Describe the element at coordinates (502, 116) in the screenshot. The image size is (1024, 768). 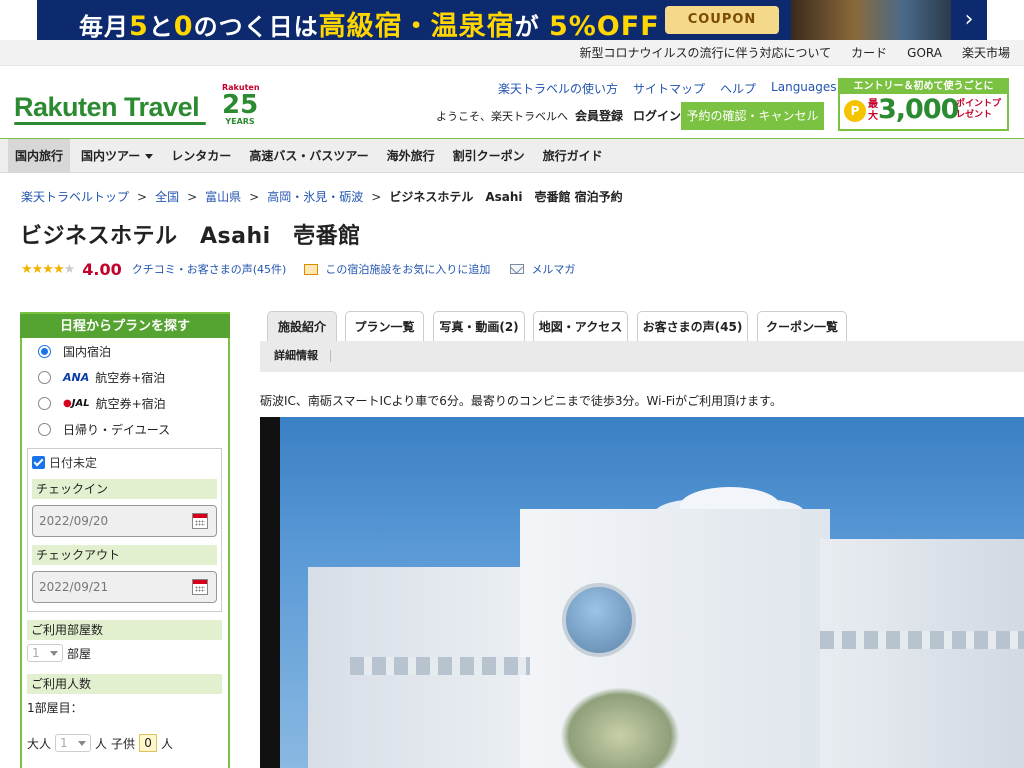
I see `welcome-text: ようこそ、楽天トラベルへ` at that location.